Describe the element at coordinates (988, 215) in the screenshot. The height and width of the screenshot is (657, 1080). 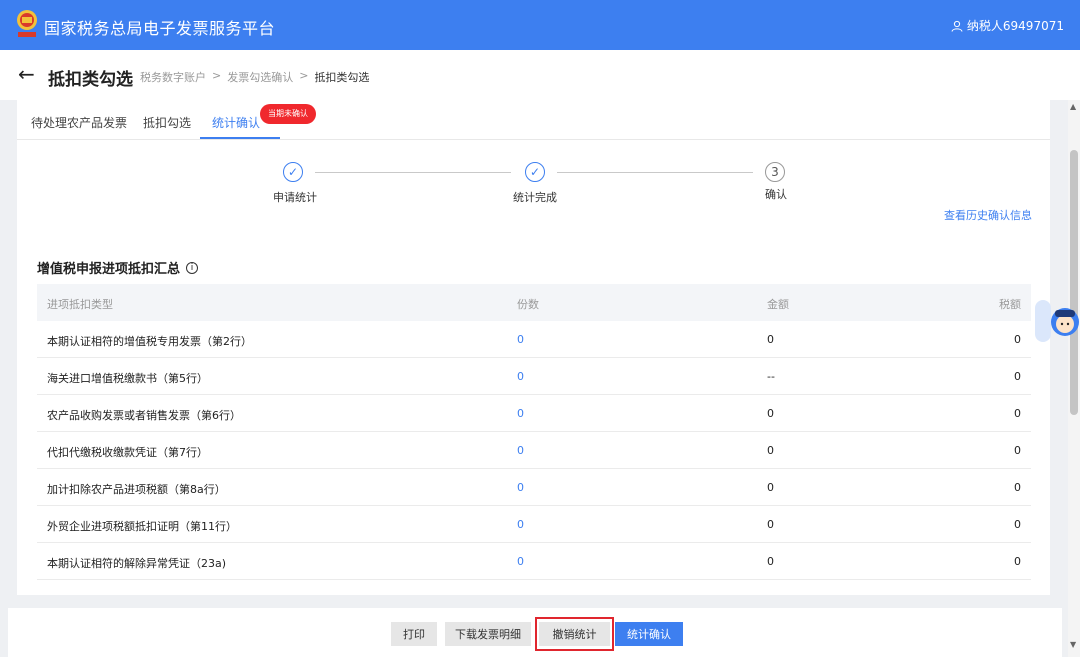
I see `view-history-link: 查看历史确认信息` at that location.